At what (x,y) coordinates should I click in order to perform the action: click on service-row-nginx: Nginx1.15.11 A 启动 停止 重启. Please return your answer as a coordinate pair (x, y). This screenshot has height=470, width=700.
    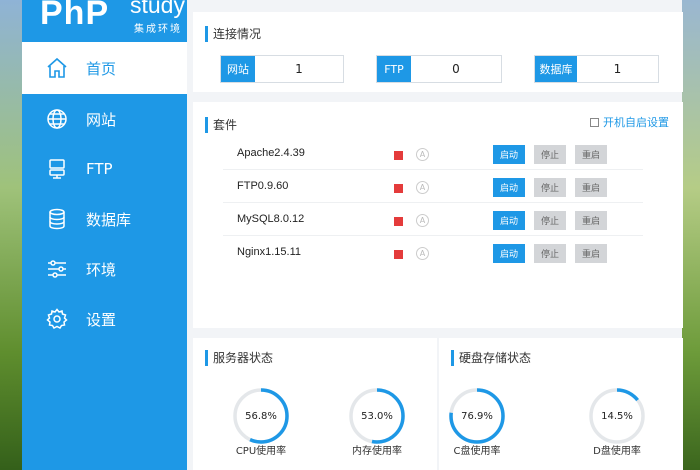
    Looking at the image, I should click on (433, 254).